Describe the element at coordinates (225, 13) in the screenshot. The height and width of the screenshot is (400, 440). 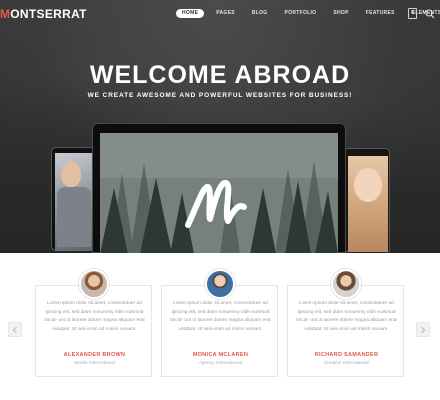
I see `menu-item-pages: Pages` at that location.